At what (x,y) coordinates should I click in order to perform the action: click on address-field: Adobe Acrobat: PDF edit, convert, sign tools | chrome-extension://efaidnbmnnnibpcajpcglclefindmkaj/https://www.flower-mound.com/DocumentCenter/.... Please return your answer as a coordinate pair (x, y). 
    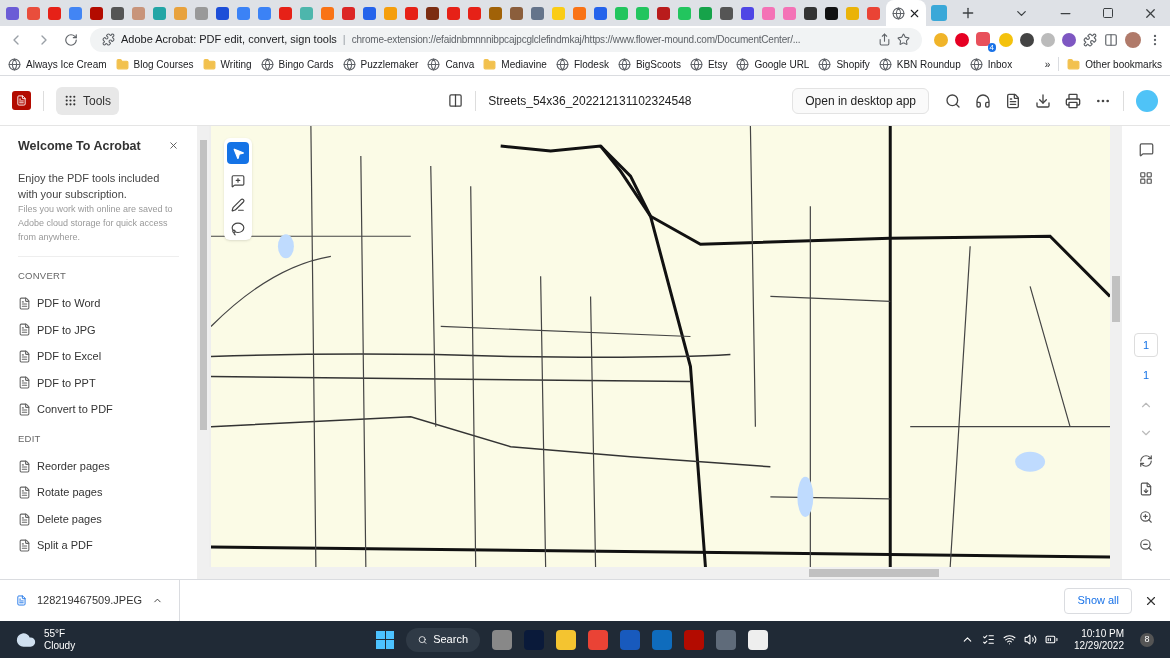
    Looking at the image, I should click on (506, 39).